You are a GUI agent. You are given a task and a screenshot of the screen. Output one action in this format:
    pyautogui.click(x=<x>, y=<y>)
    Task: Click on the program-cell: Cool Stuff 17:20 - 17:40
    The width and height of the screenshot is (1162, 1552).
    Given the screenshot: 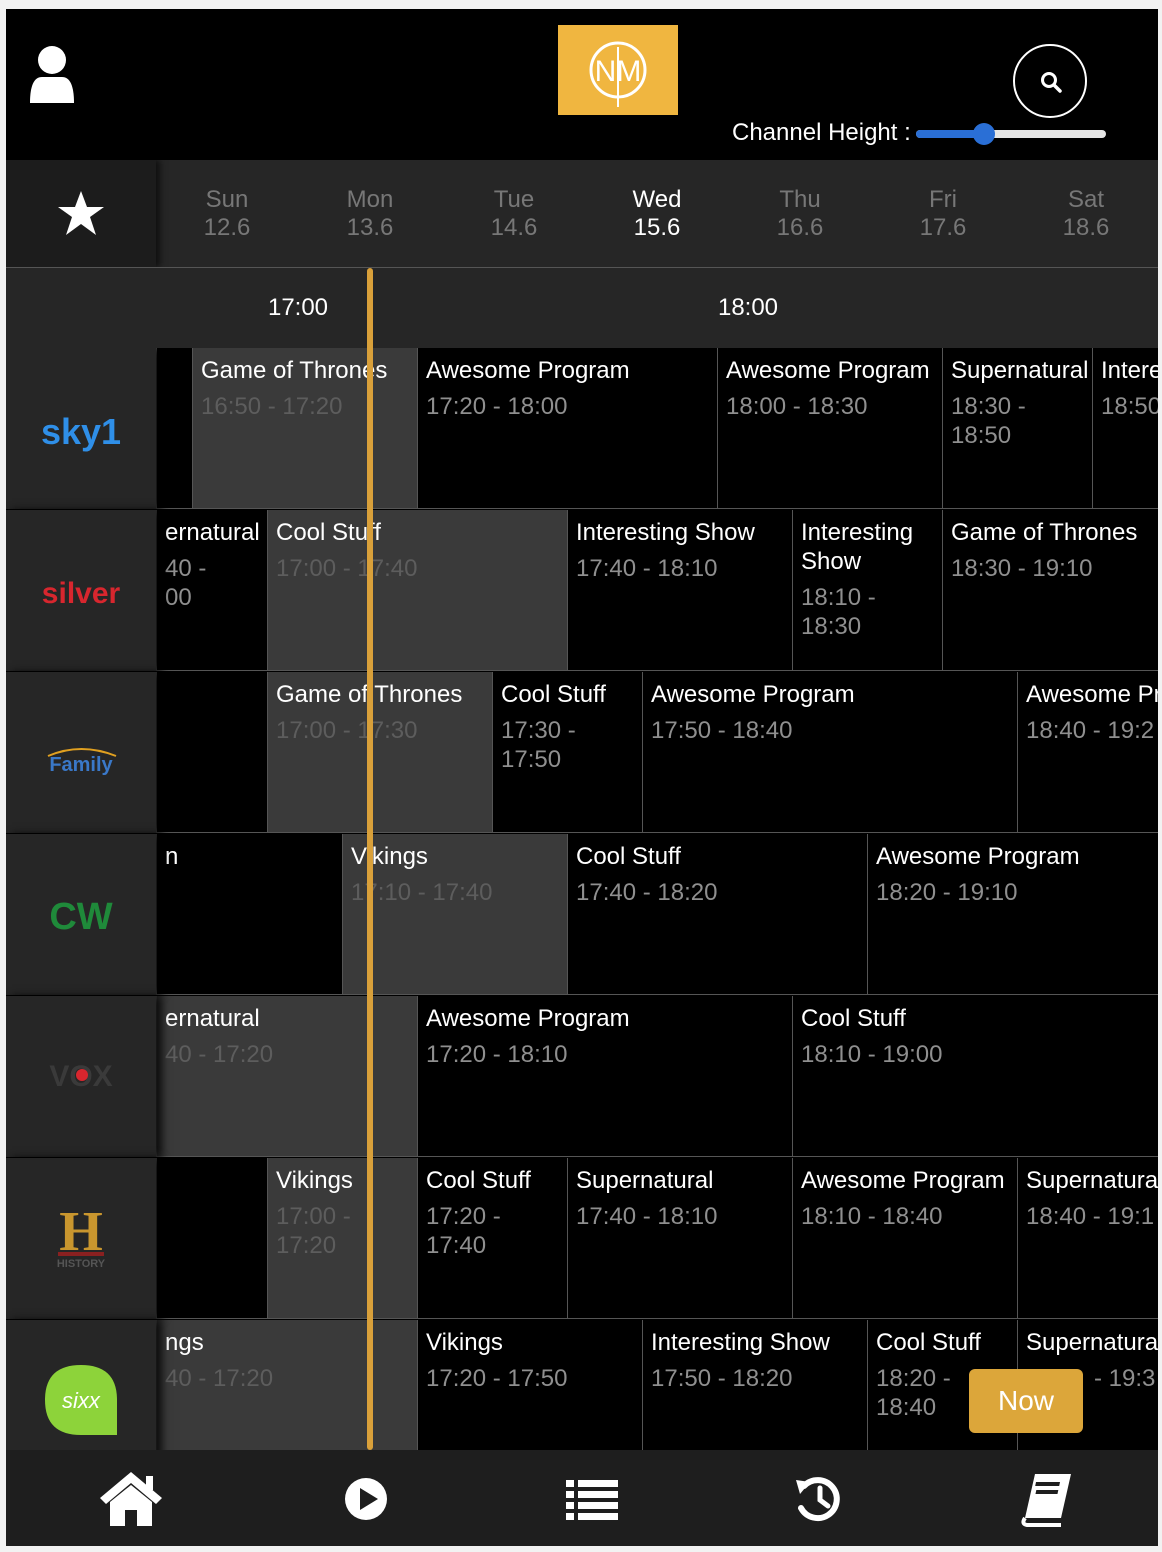 What is the action you would take?
    pyautogui.click(x=492, y=1238)
    